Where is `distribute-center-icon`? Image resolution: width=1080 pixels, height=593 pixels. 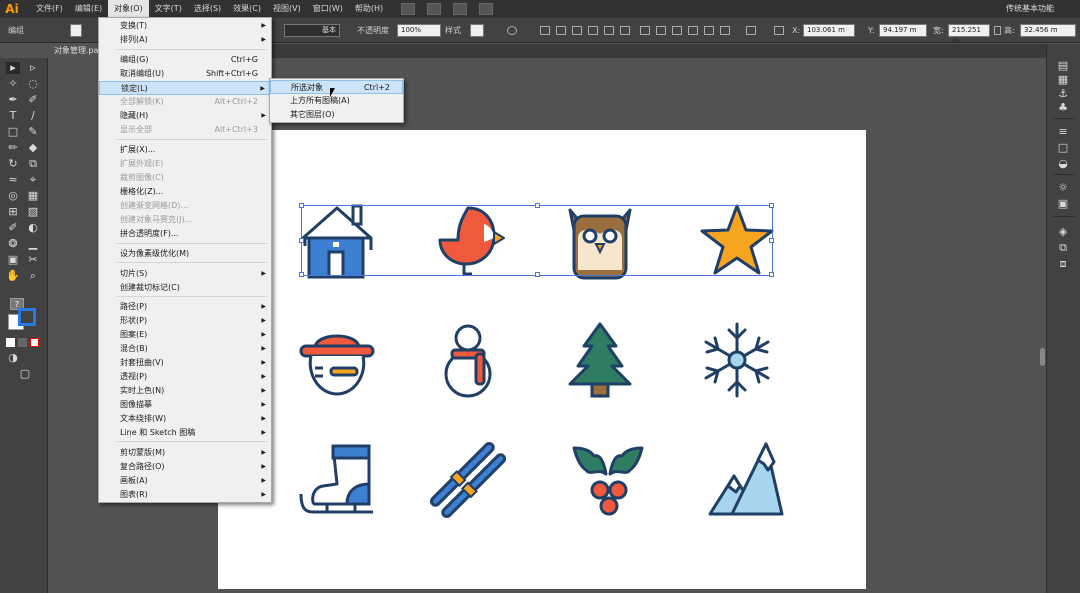 distribute-center-icon is located at coordinates (709, 30).